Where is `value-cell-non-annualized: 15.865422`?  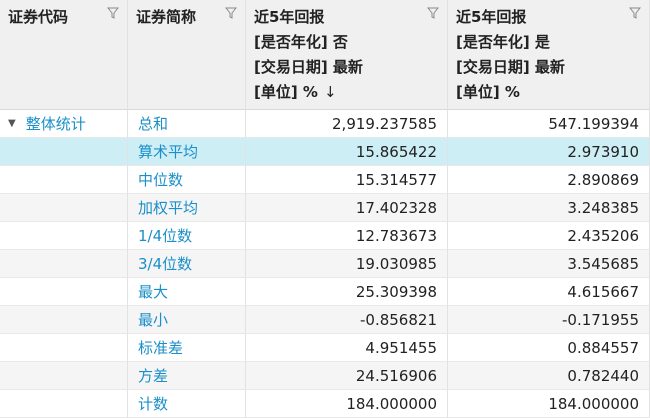 value-cell-non-annualized: 15.865422 is located at coordinates (347, 152).